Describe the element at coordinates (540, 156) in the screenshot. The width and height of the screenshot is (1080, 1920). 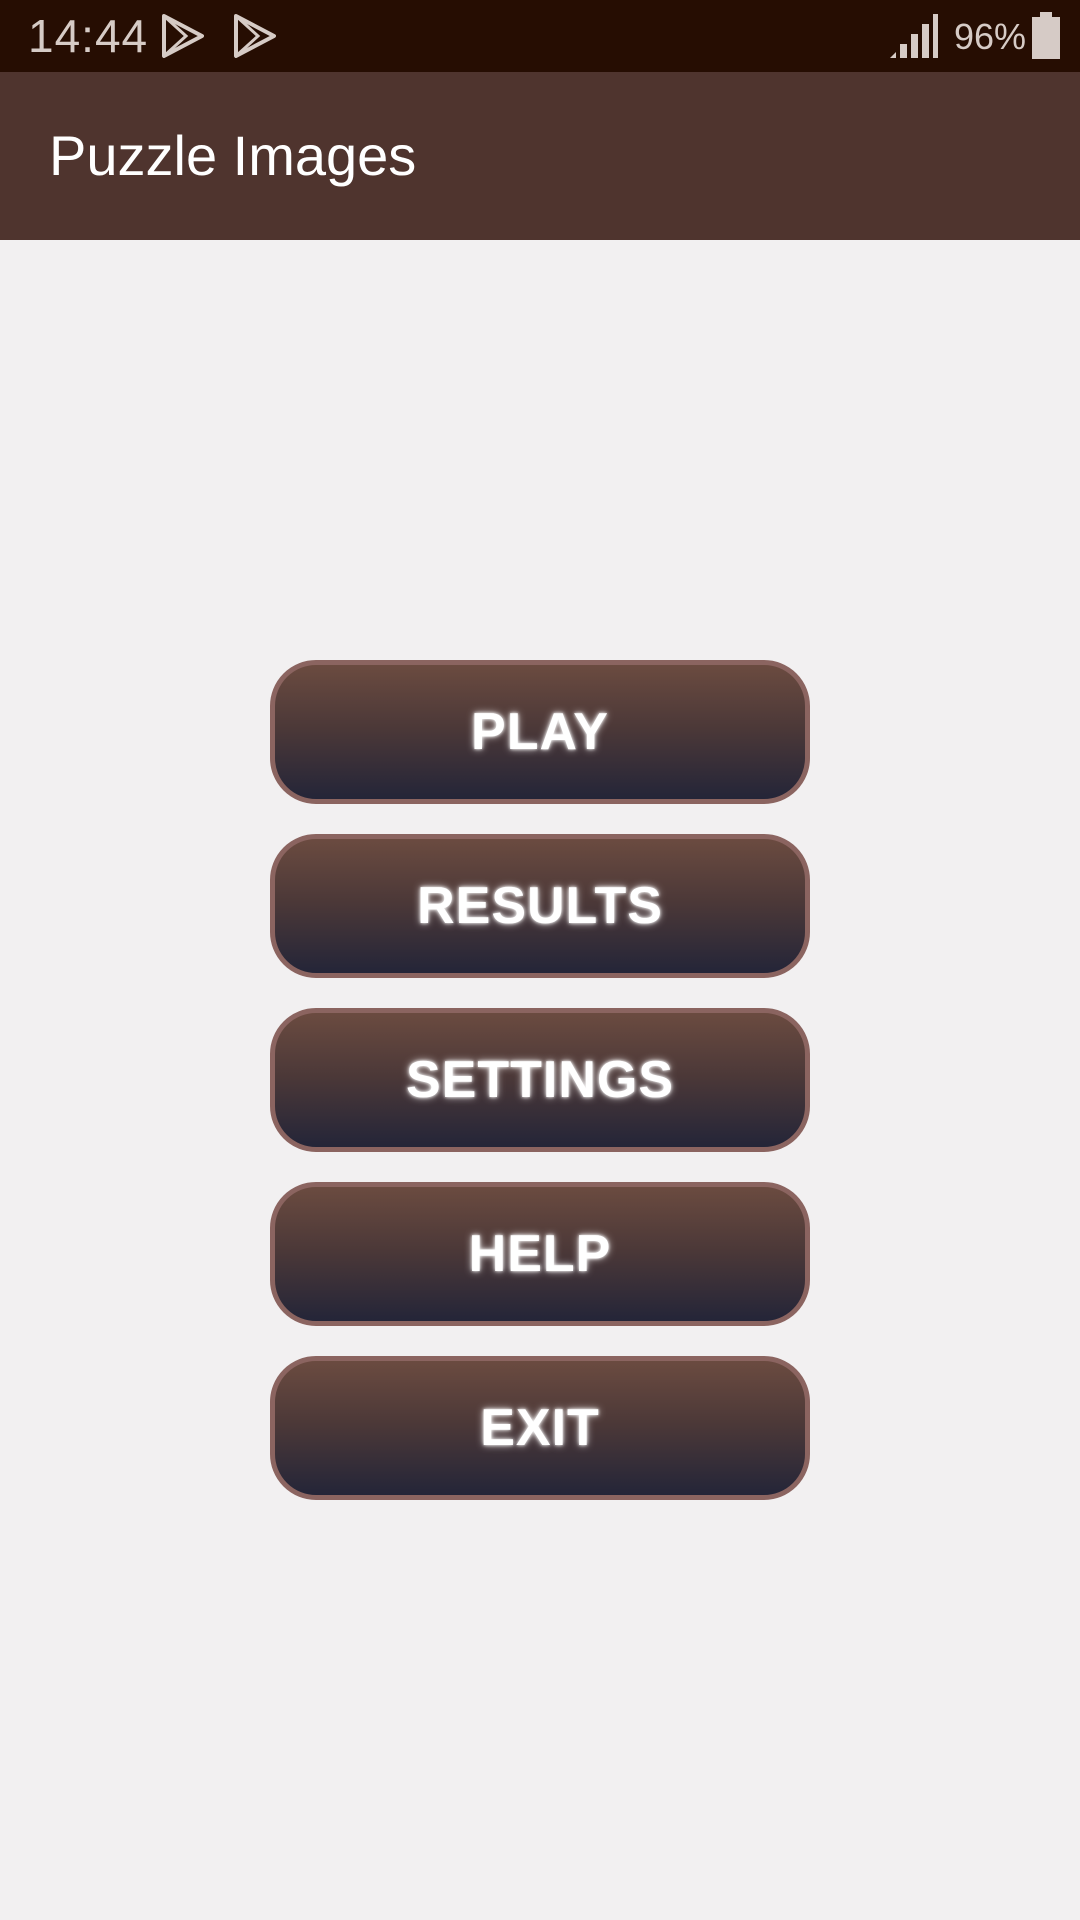
I see `app-bar: Puzzle Images` at that location.